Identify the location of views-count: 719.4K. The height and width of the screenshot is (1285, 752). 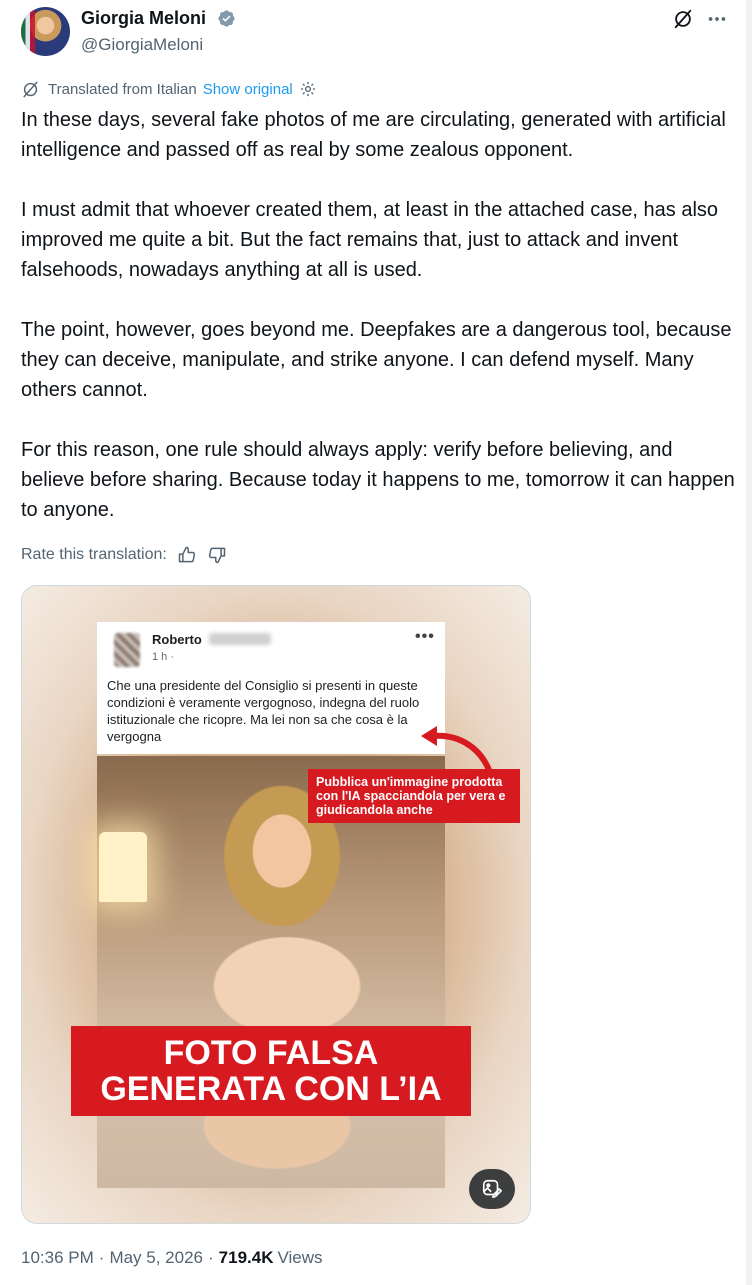
(246, 1257).